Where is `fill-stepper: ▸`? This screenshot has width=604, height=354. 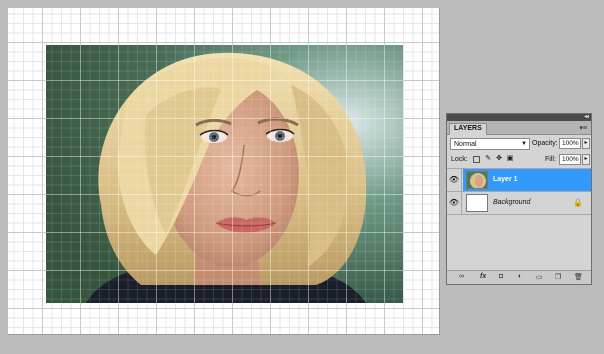 fill-stepper: ▸ is located at coordinates (586, 159).